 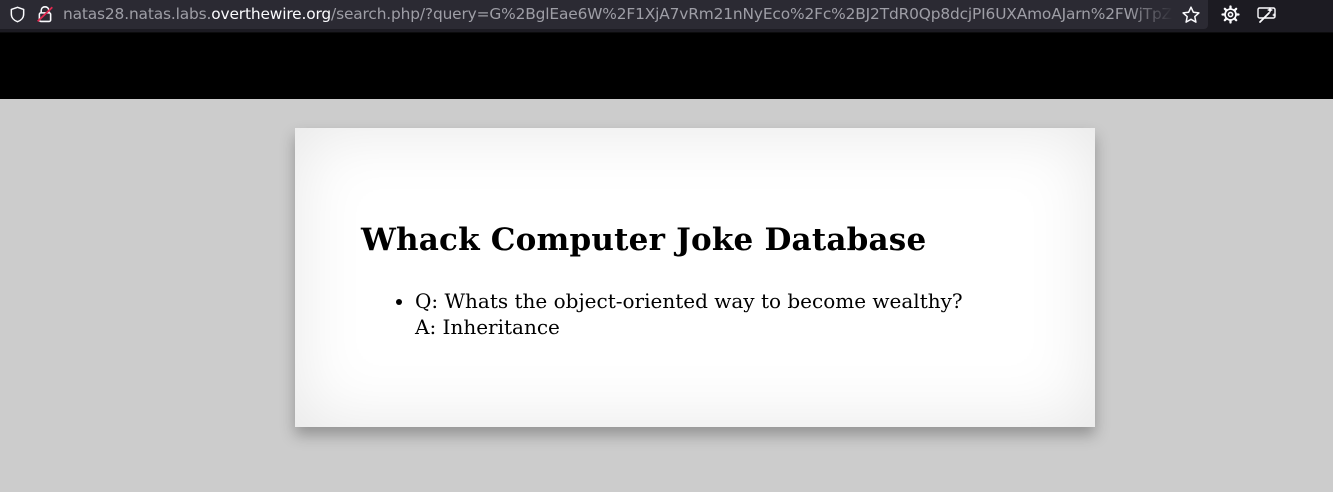 What do you see at coordinates (1230, 14) in the screenshot?
I see `gear-icon` at bounding box center [1230, 14].